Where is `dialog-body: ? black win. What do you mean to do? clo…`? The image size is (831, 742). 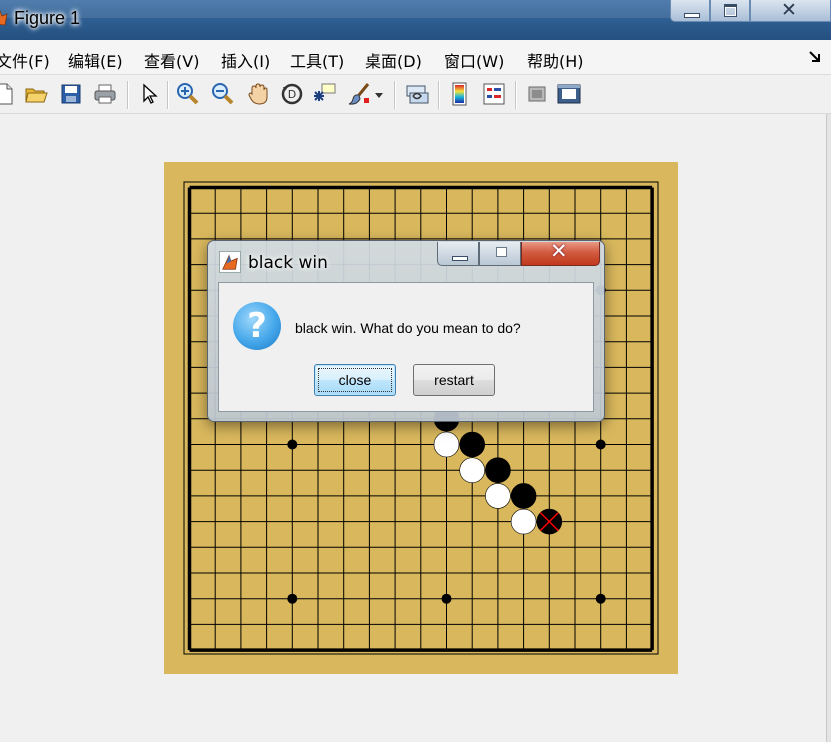
dialog-body: ? black win. What do you mean to do? clo… is located at coordinates (406, 347).